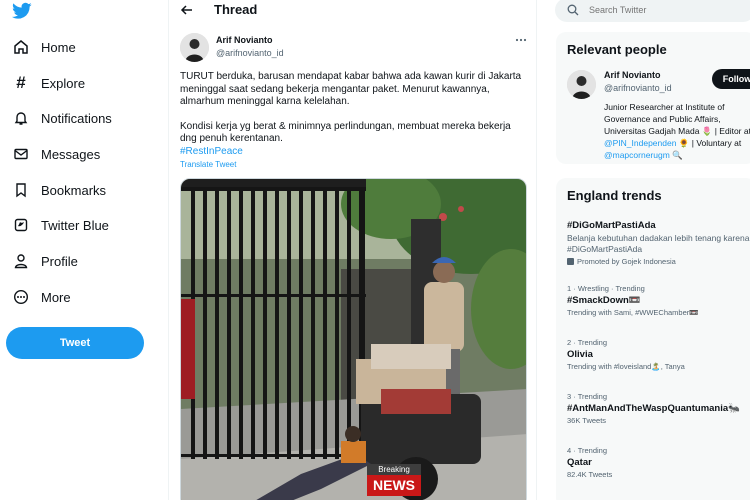  What do you see at coordinates (731, 79) in the screenshot?
I see `follow-button: Follow` at bounding box center [731, 79].